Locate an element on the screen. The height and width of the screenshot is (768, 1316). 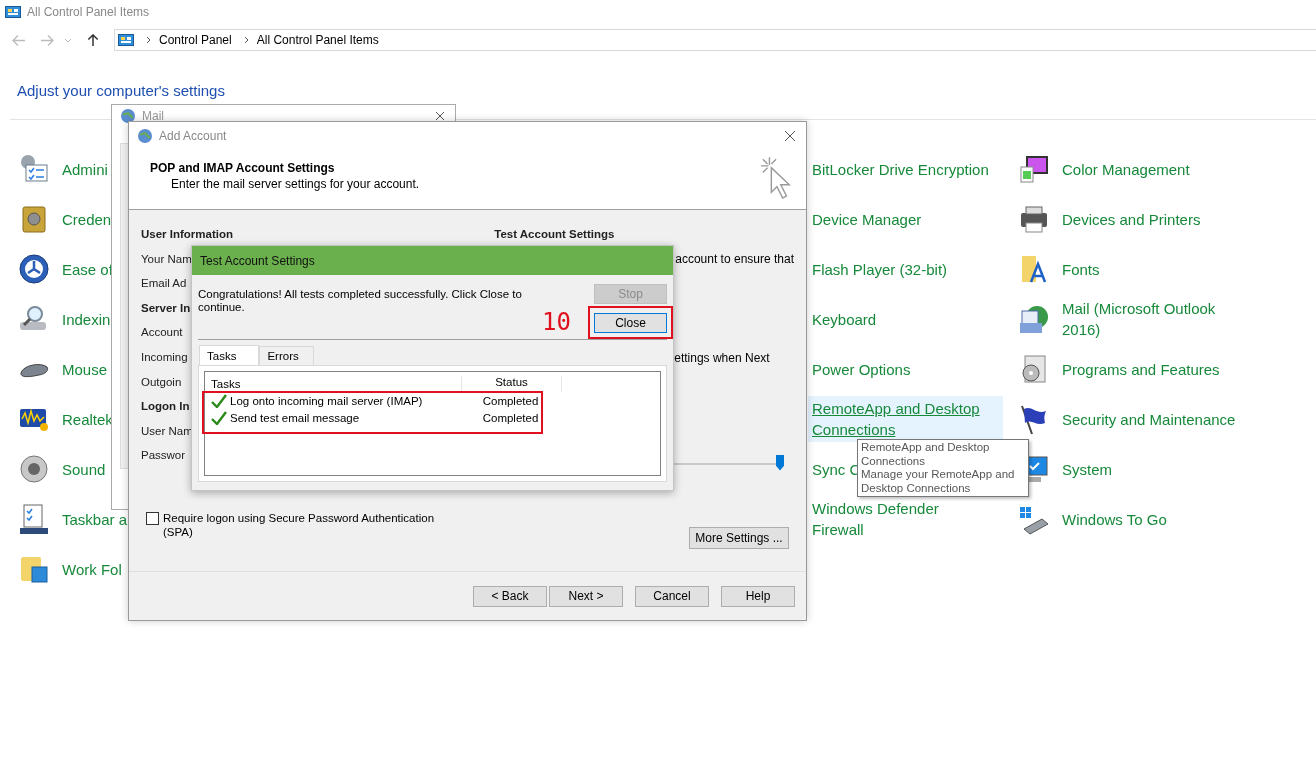
section-heading: User Information is located at coordinates (187, 234).